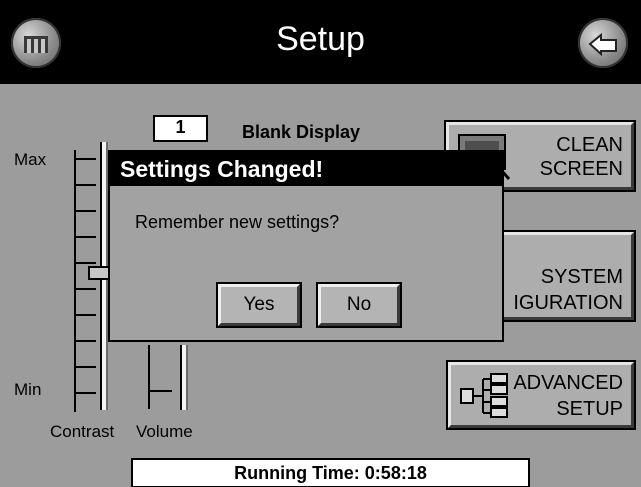 Image resolution: width=641 pixels, height=487 pixels. What do you see at coordinates (82, 431) in the screenshot?
I see `contrast-label: Contrast` at bounding box center [82, 431].